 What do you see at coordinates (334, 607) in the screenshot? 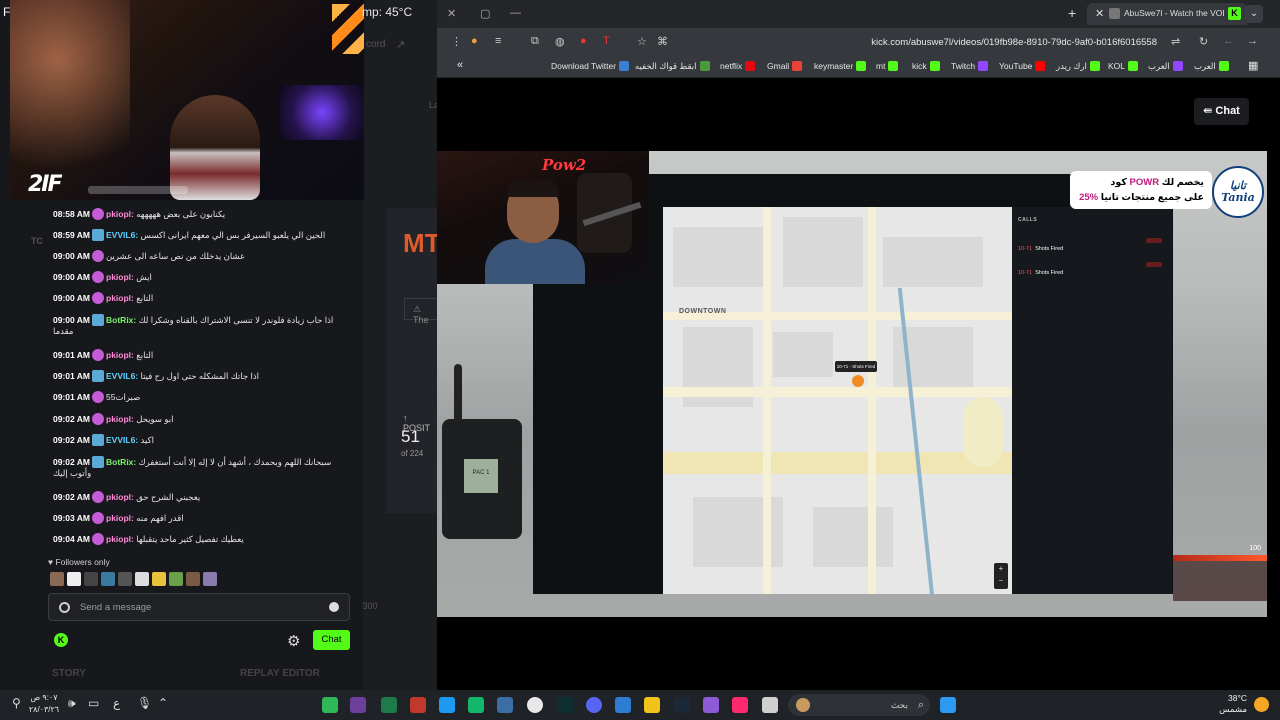
I see `emoji-icon` at bounding box center [334, 607].